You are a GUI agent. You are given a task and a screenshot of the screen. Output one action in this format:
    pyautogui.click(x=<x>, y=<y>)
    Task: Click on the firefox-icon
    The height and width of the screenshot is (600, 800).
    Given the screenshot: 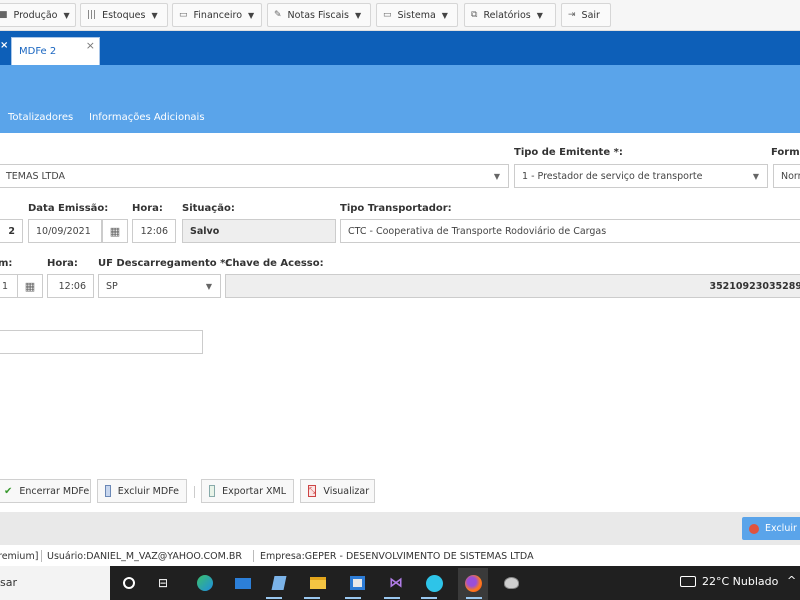 What is the action you would take?
    pyautogui.click(x=473, y=583)
    